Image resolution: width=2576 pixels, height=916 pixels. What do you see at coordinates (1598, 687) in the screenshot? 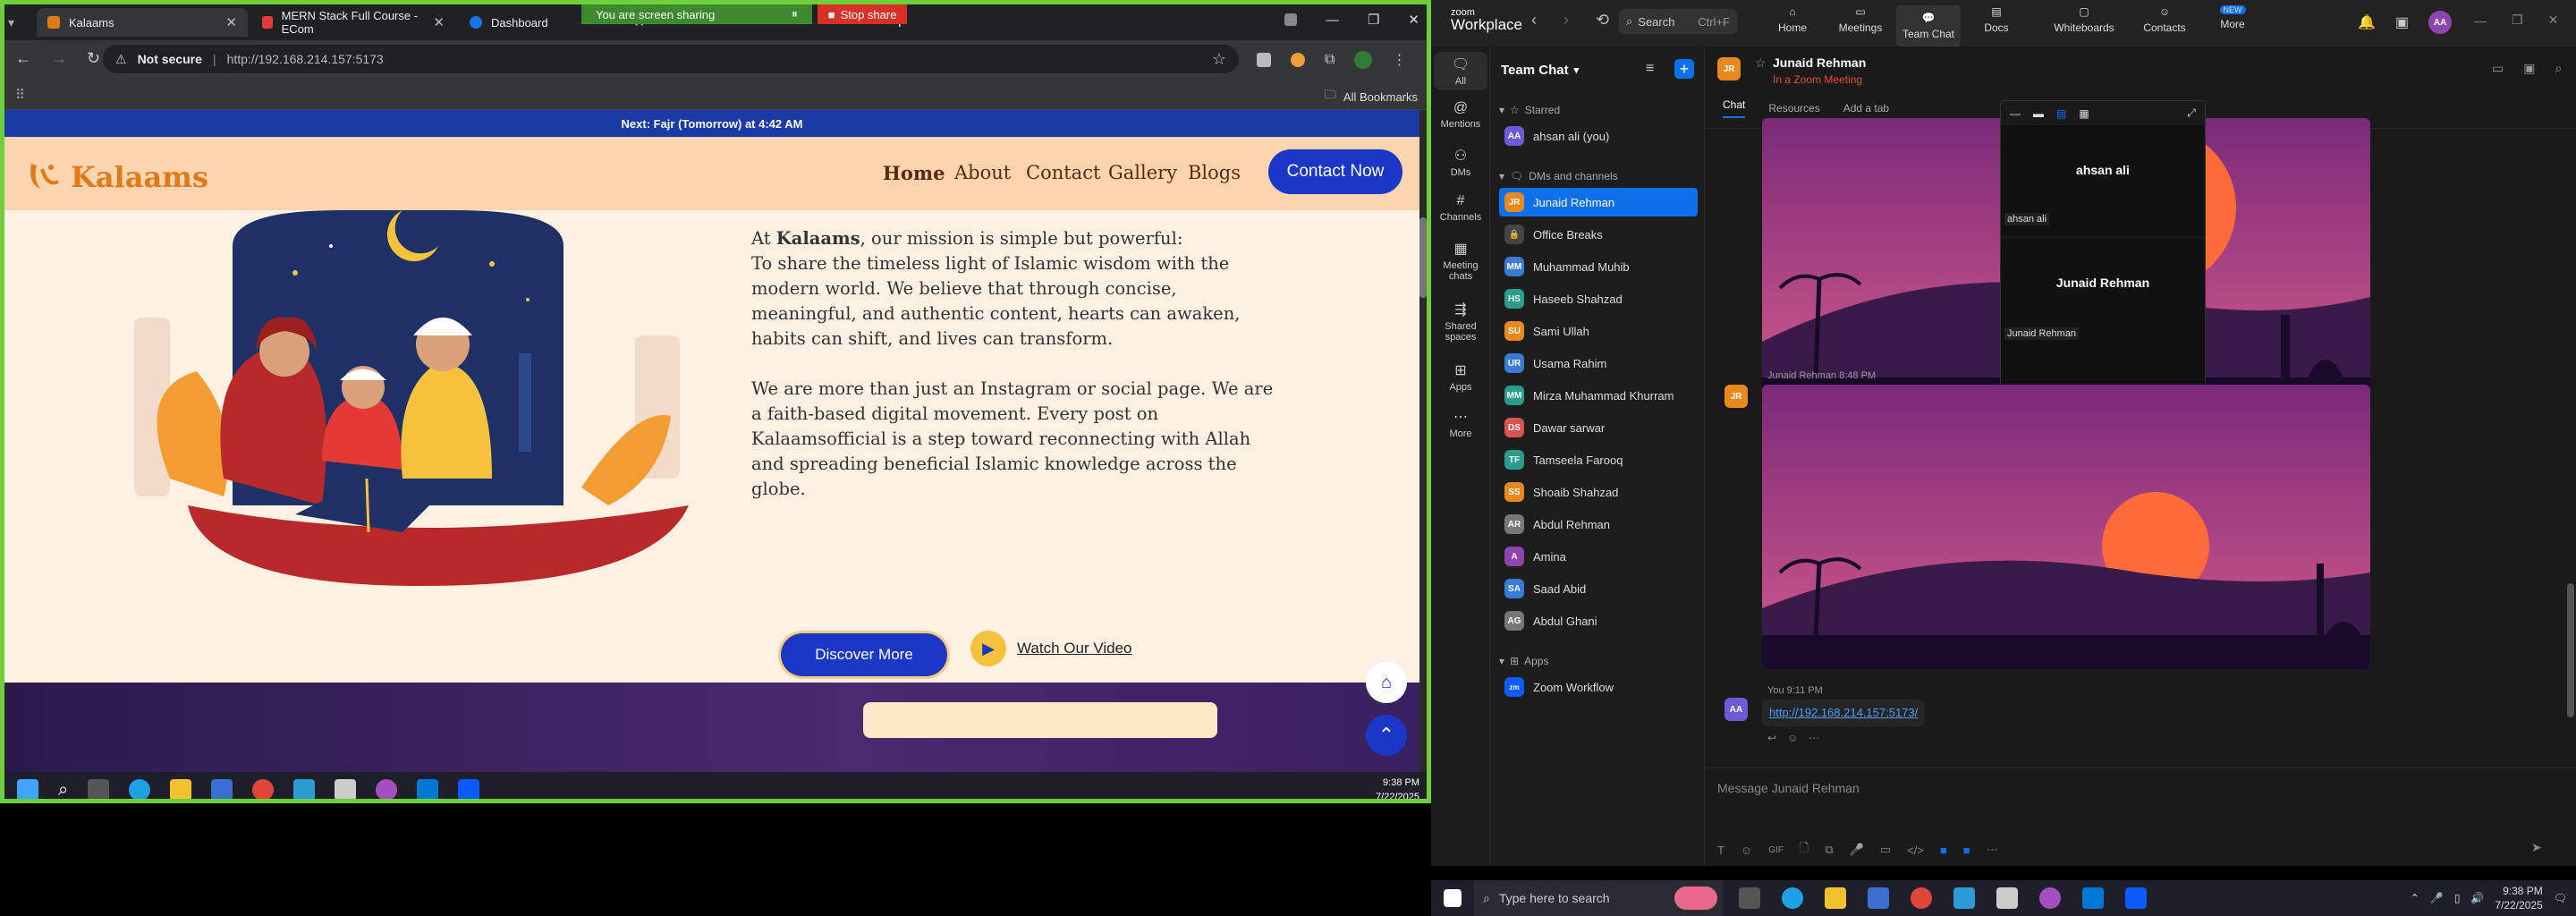
I see `list-item: zm Zoom Workflow` at bounding box center [1598, 687].